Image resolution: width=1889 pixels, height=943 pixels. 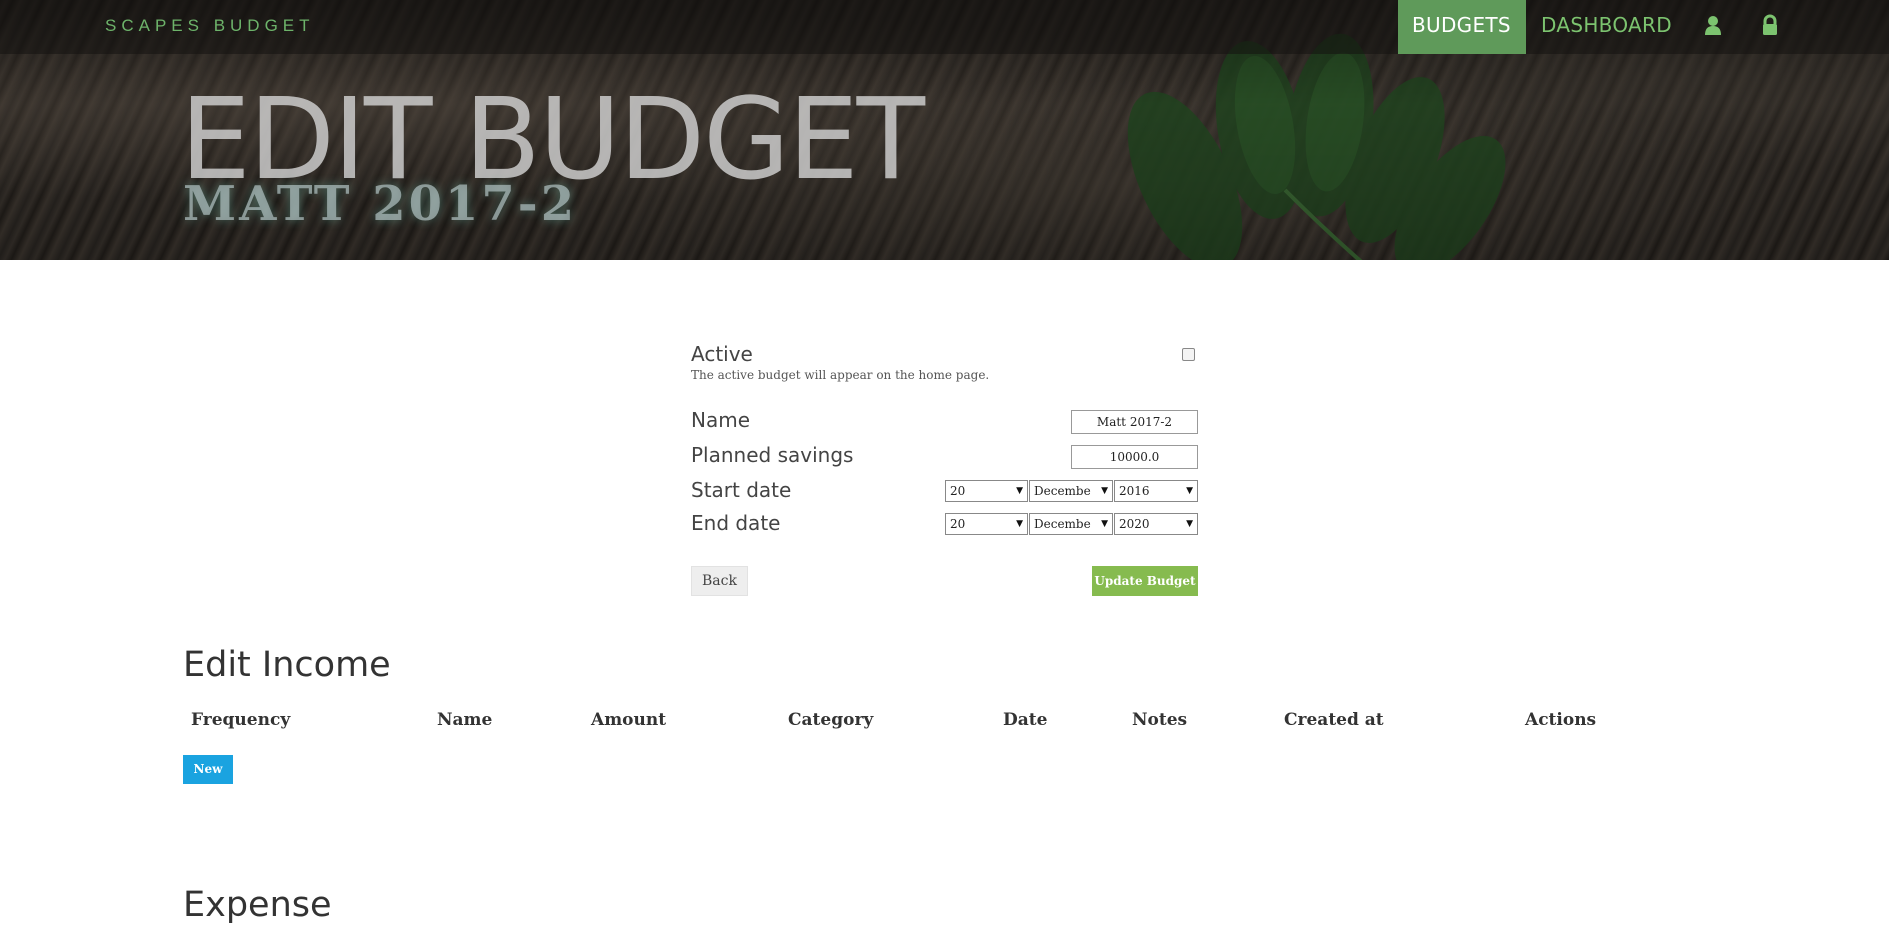 What do you see at coordinates (257, 905) in the screenshot?
I see `expense-section-title: Expense` at bounding box center [257, 905].